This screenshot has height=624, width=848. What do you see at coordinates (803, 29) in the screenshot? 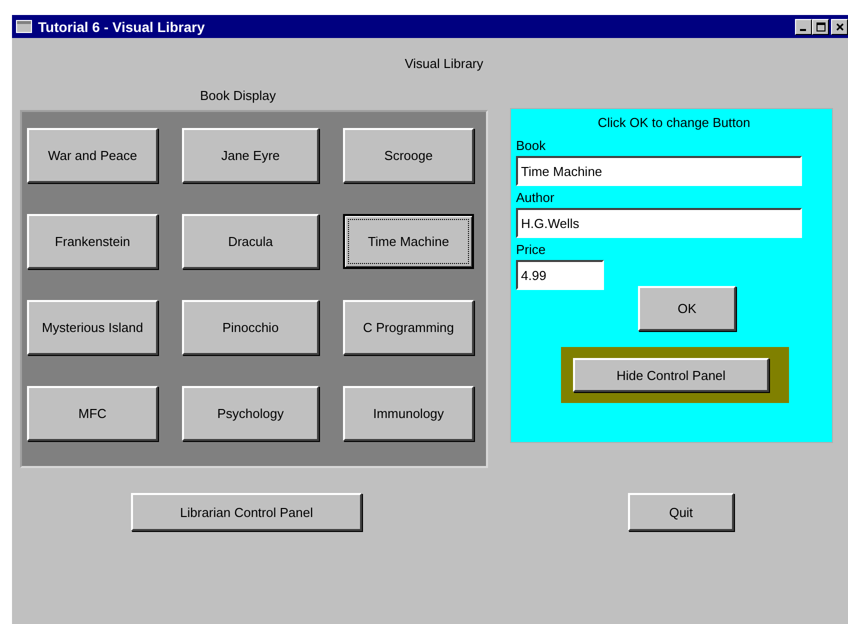
I see `minimize-icon` at bounding box center [803, 29].